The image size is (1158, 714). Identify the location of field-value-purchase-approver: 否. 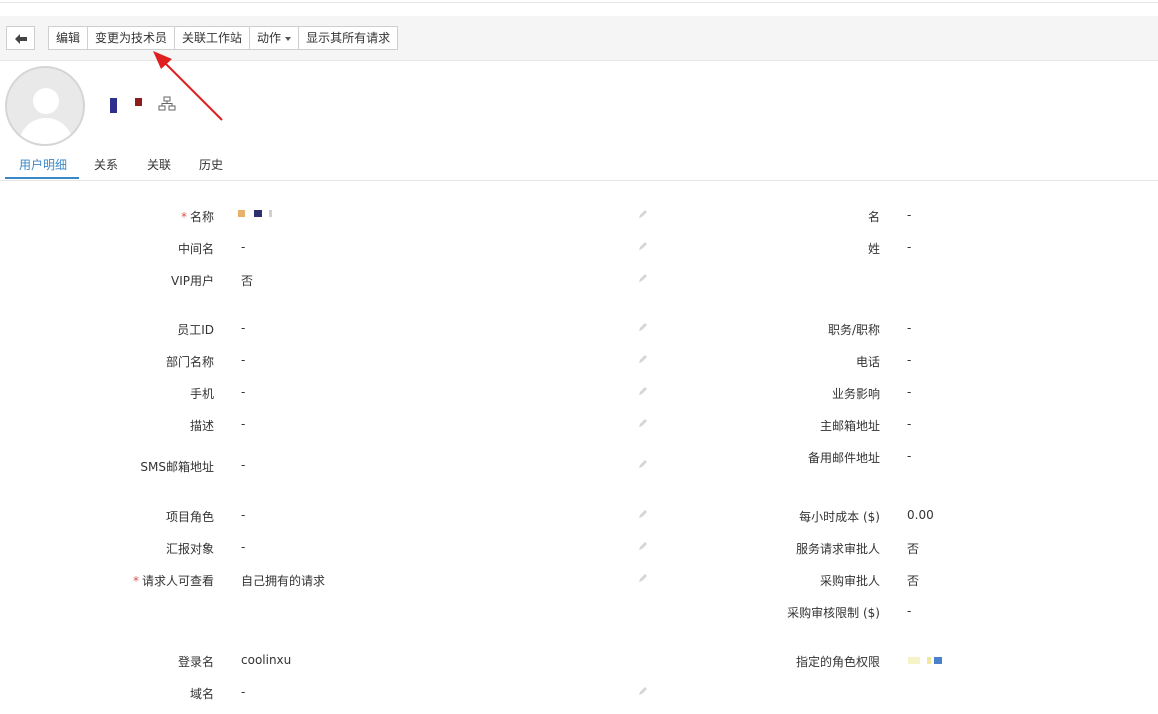
(913, 581).